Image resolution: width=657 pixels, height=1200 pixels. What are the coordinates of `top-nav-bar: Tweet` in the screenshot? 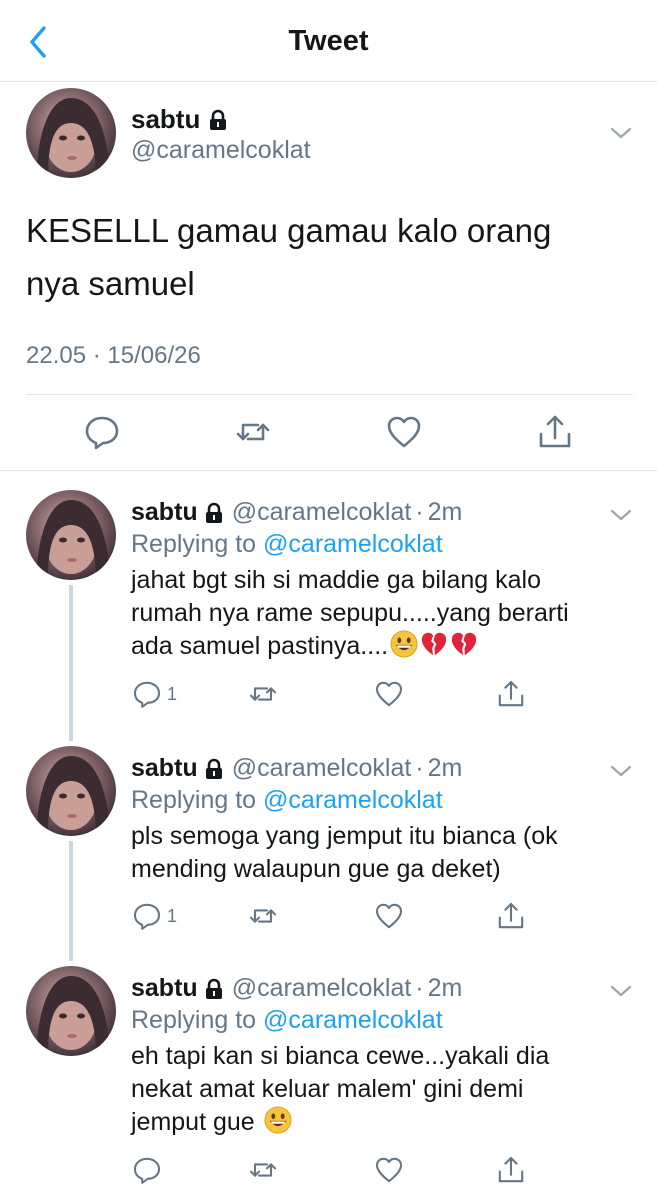 It's located at (328, 41).